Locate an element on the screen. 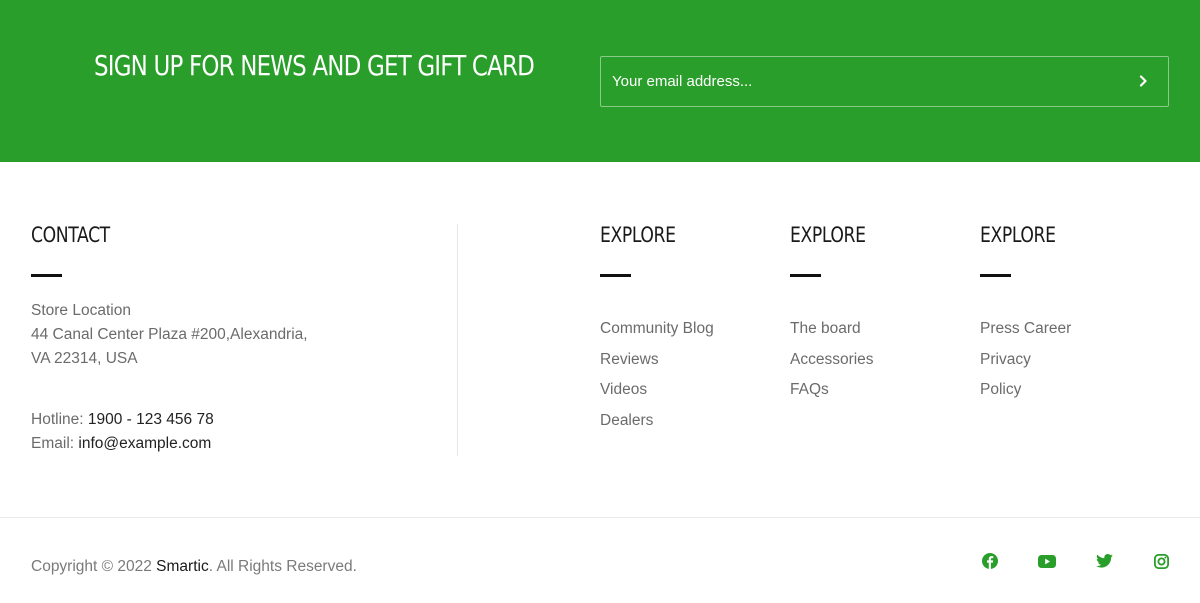 The width and height of the screenshot is (1200, 603). twitter-icon is located at coordinates (1104, 561).